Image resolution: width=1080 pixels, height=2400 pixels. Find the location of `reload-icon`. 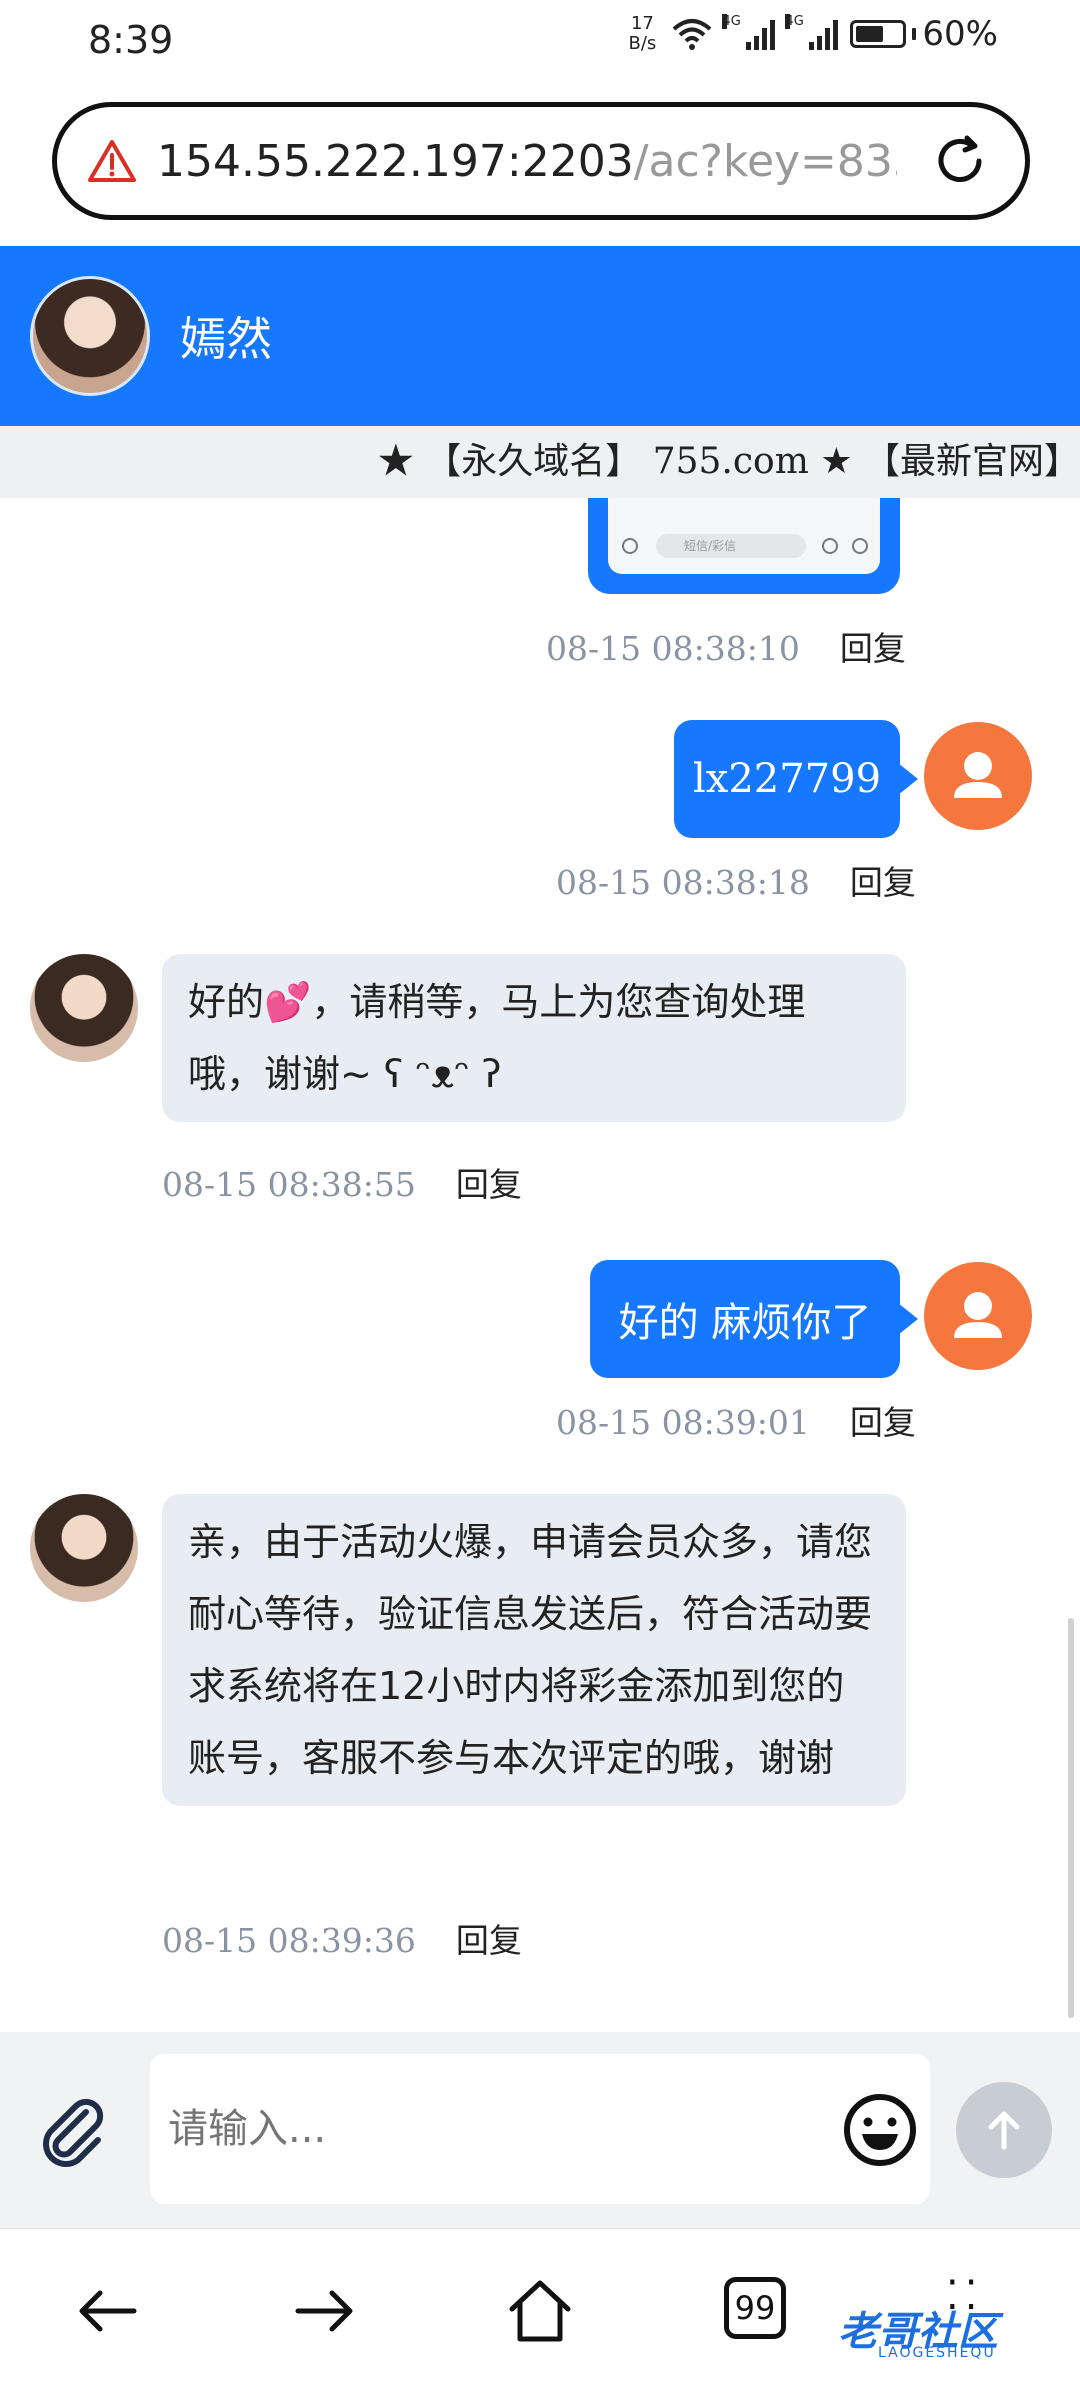

reload-icon is located at coordinates (960, 161).